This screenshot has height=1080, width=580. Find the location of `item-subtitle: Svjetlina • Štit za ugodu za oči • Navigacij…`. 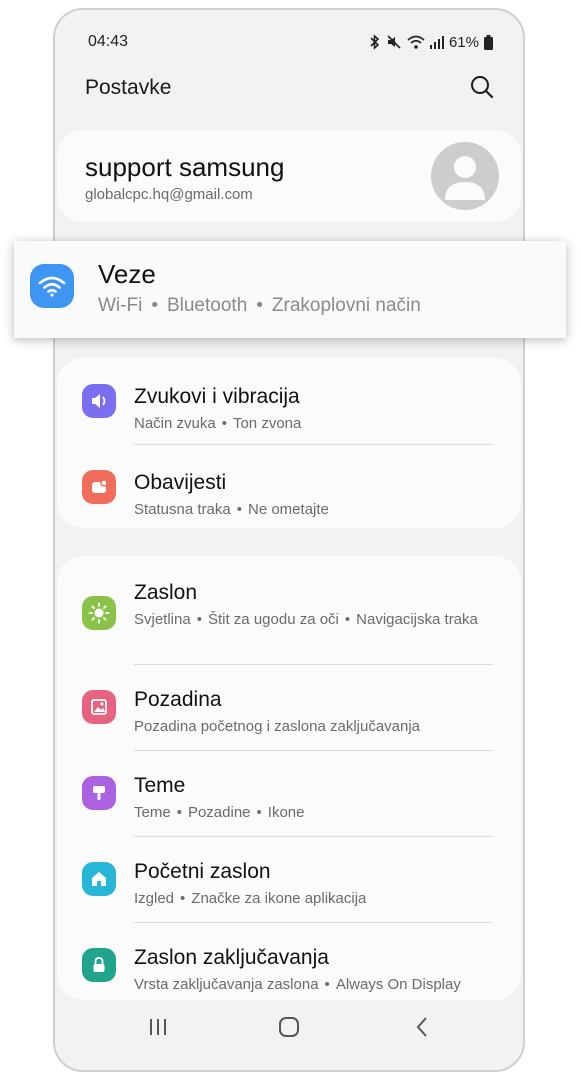

item-subtitle: Svjetlina • Štit za ugodu za oči • Navigacij… is located at coordinates (306, 619).